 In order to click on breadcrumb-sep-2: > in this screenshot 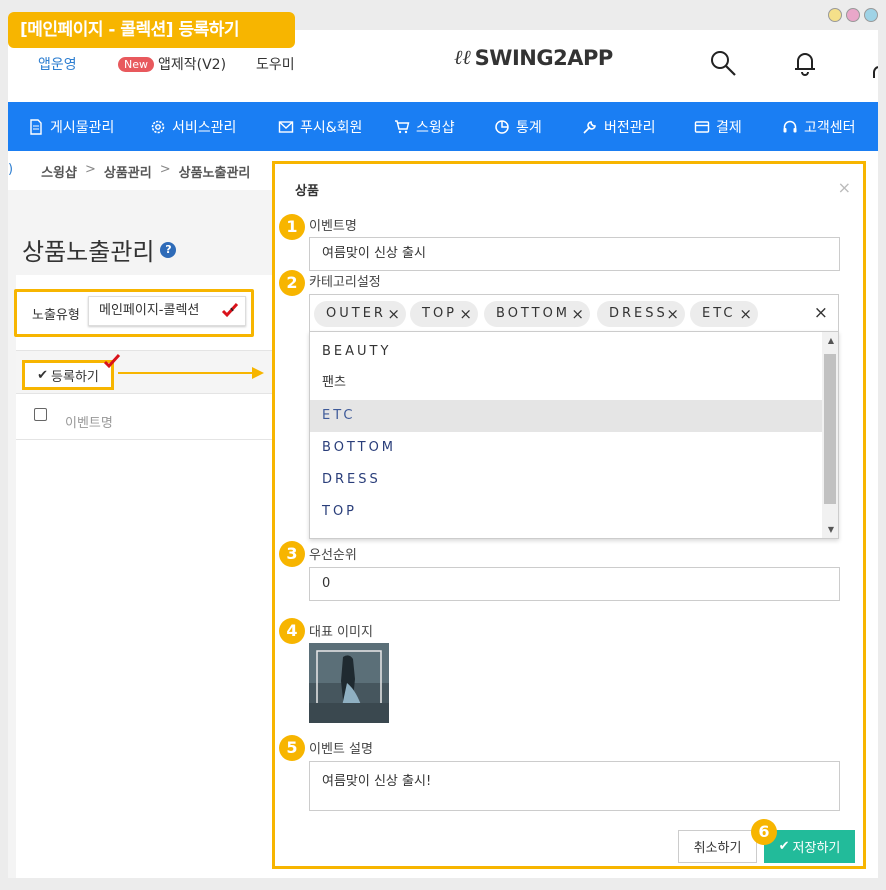, I will do `click(165, 169)`.